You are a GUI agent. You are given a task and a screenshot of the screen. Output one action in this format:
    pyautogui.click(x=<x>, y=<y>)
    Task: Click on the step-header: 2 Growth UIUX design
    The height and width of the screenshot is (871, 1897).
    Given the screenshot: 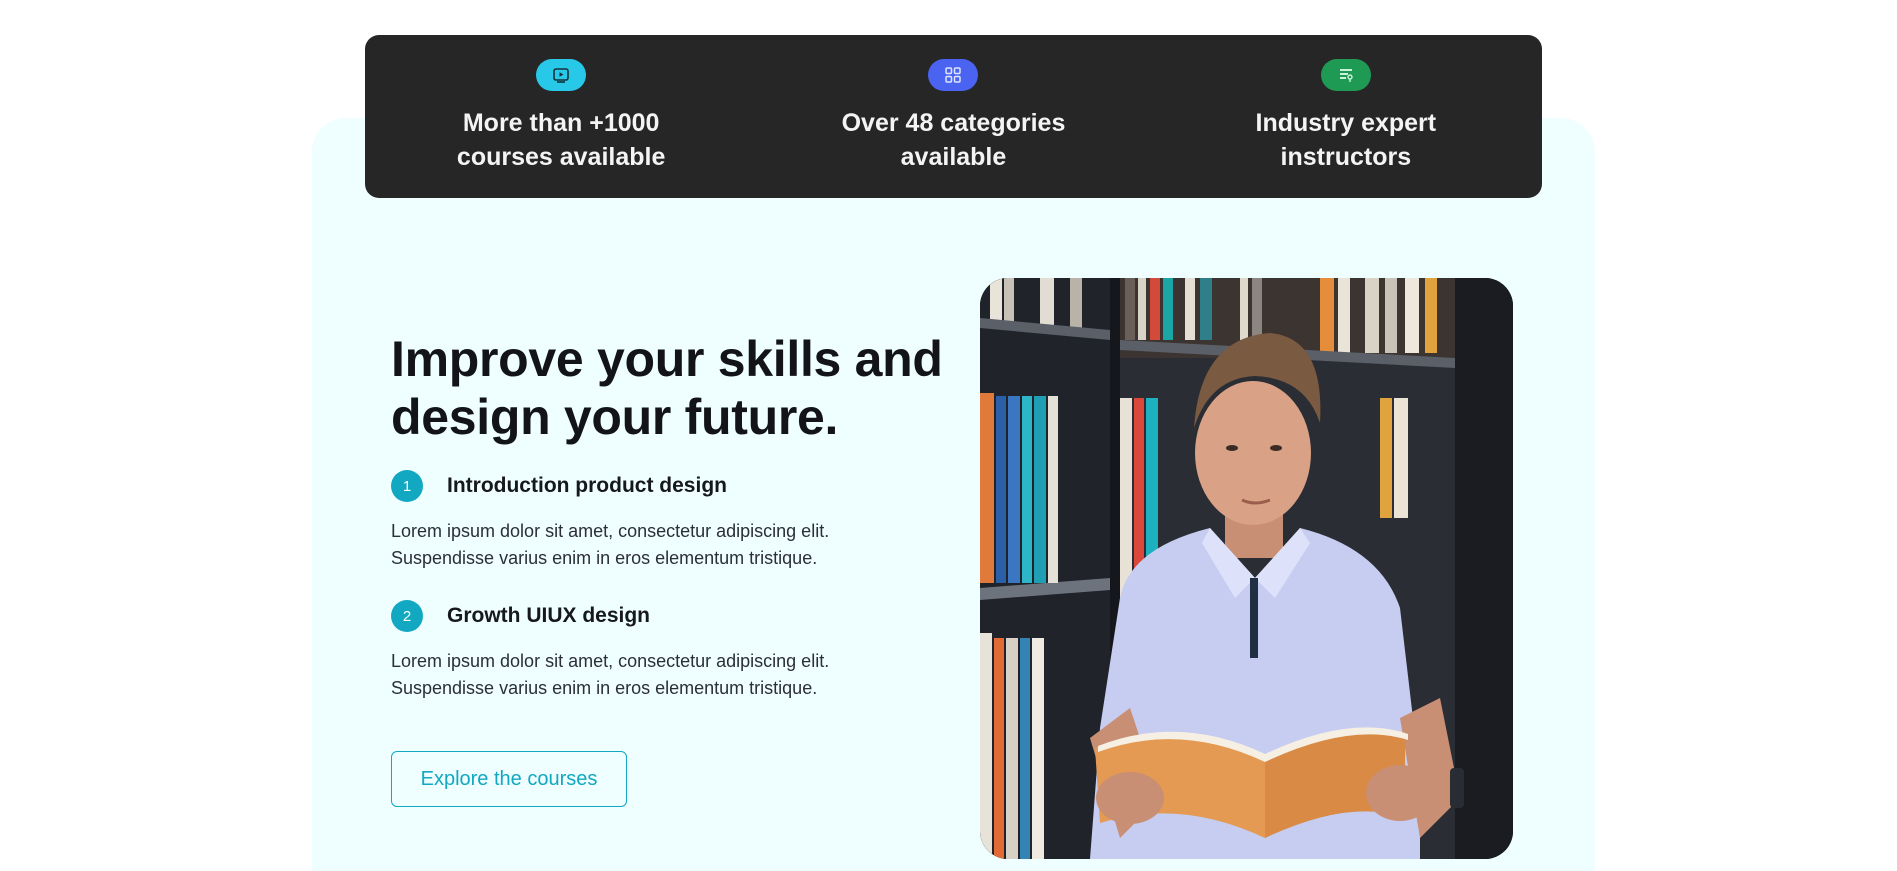 What is the action you would take?
    pyautogui.click(x=651, y=616)
    